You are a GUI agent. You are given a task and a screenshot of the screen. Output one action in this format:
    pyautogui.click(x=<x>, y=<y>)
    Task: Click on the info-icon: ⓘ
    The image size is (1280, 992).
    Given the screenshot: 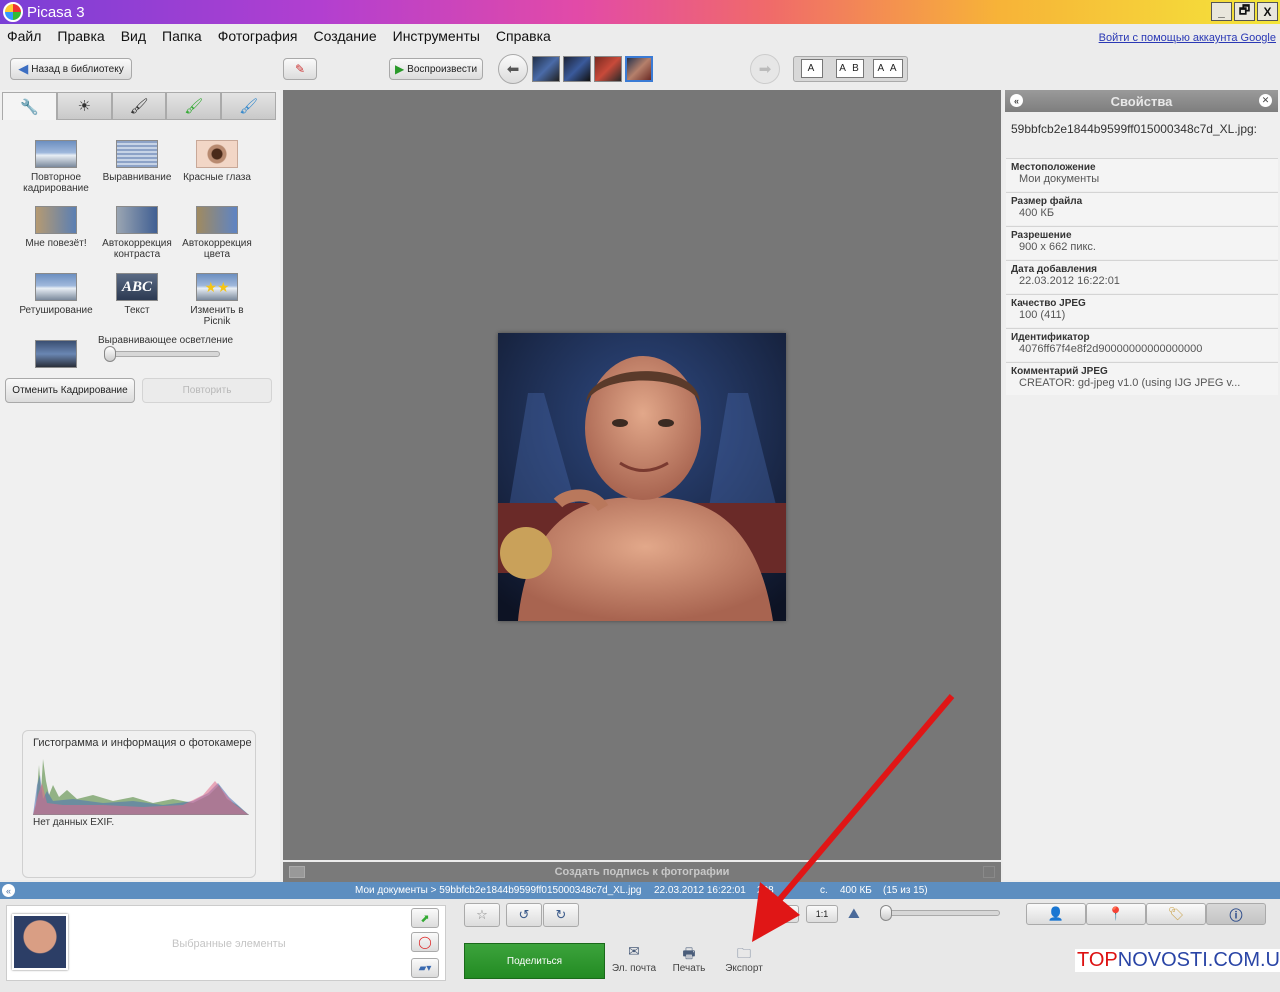 What is the action you would take?
    pyautogui.click(x=1236, y=915)
    